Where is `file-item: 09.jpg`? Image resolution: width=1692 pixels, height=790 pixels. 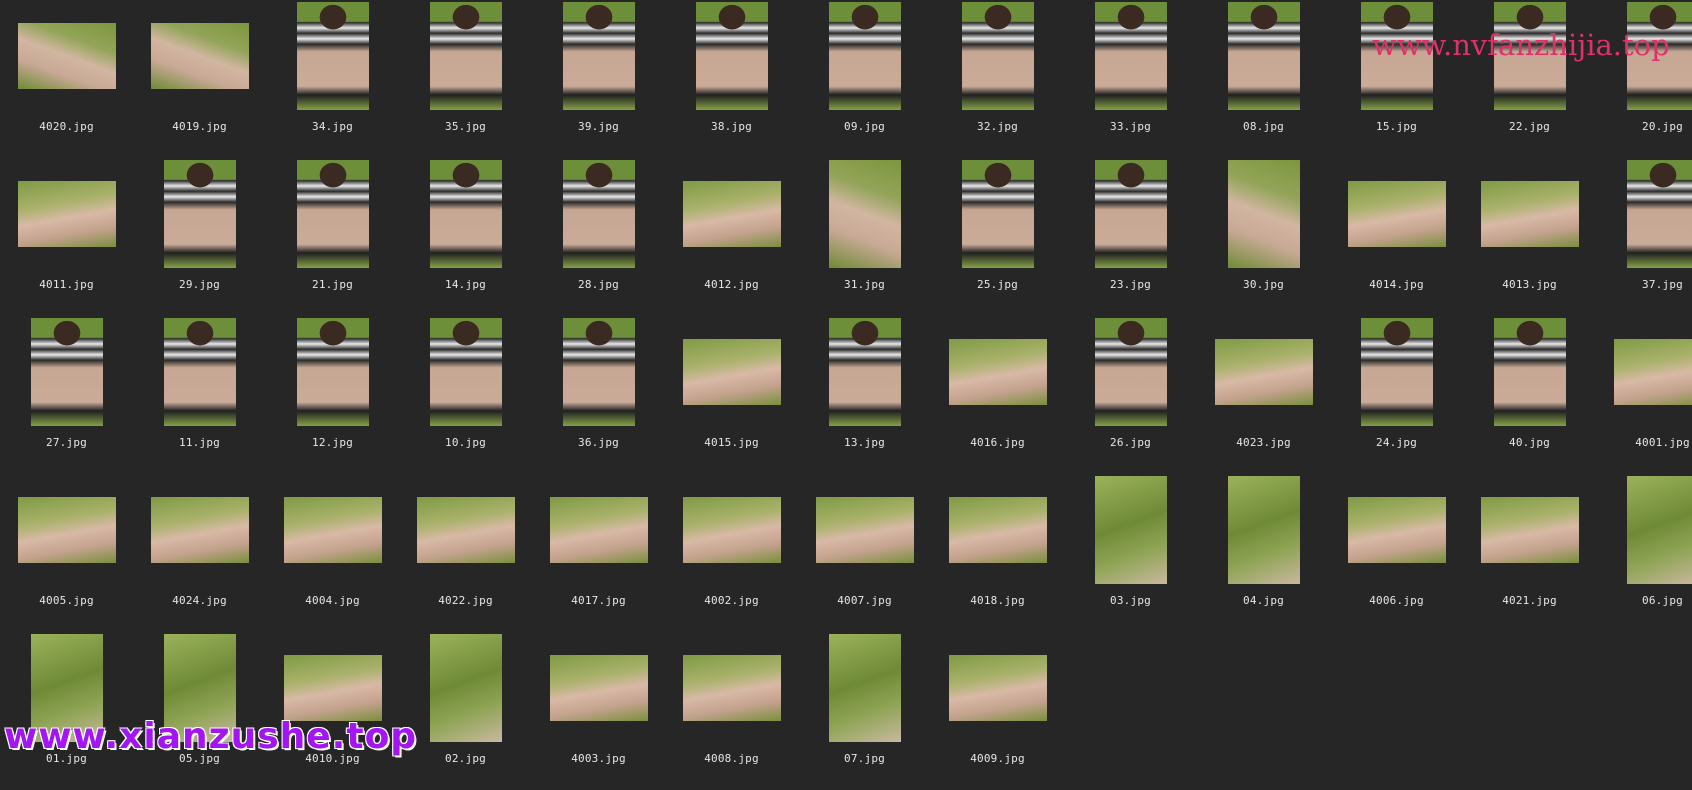 file-item: 09.jpg is located at coordinates (864, 79).